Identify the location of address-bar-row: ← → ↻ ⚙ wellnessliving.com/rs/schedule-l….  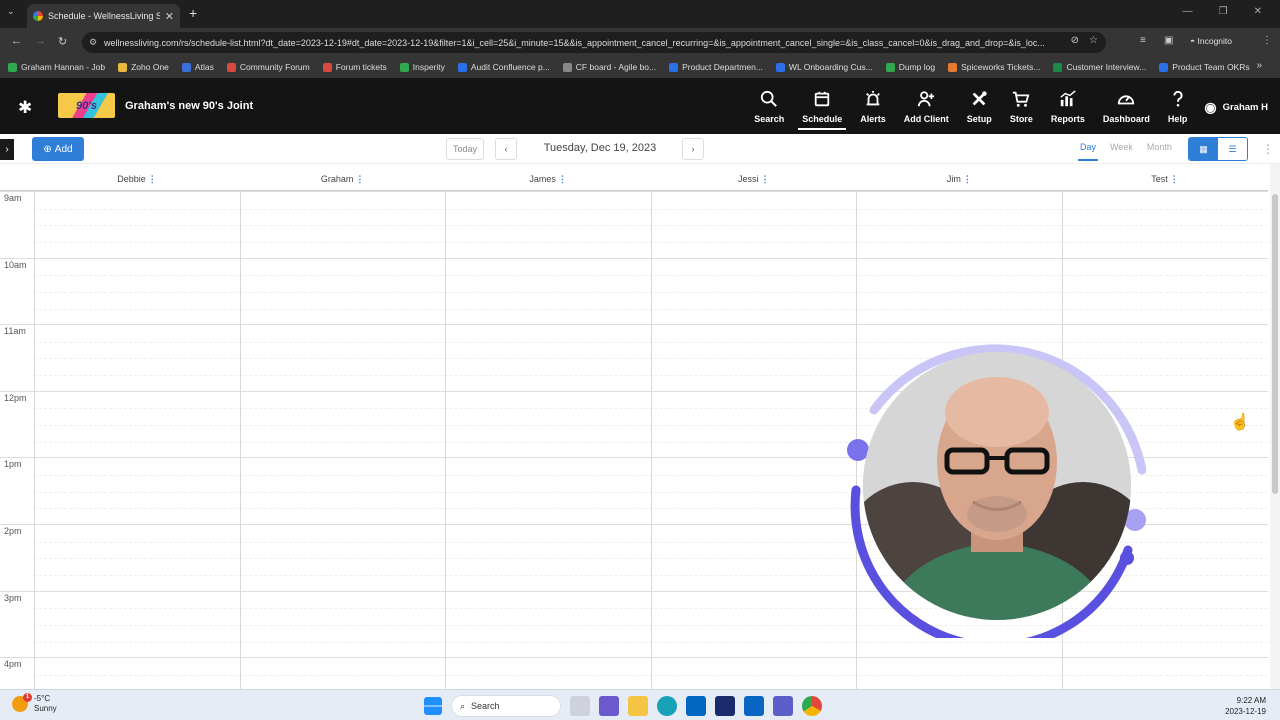
(640, 42).